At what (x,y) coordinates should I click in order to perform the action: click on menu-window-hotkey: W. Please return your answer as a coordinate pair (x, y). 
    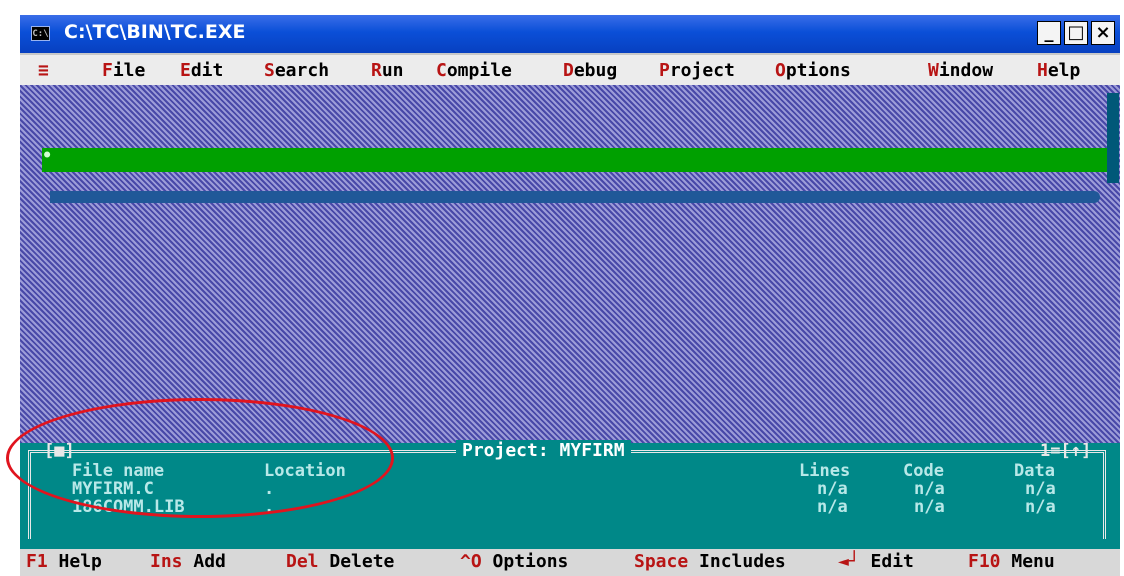
    Looking at the image, I should click on (933, 70).